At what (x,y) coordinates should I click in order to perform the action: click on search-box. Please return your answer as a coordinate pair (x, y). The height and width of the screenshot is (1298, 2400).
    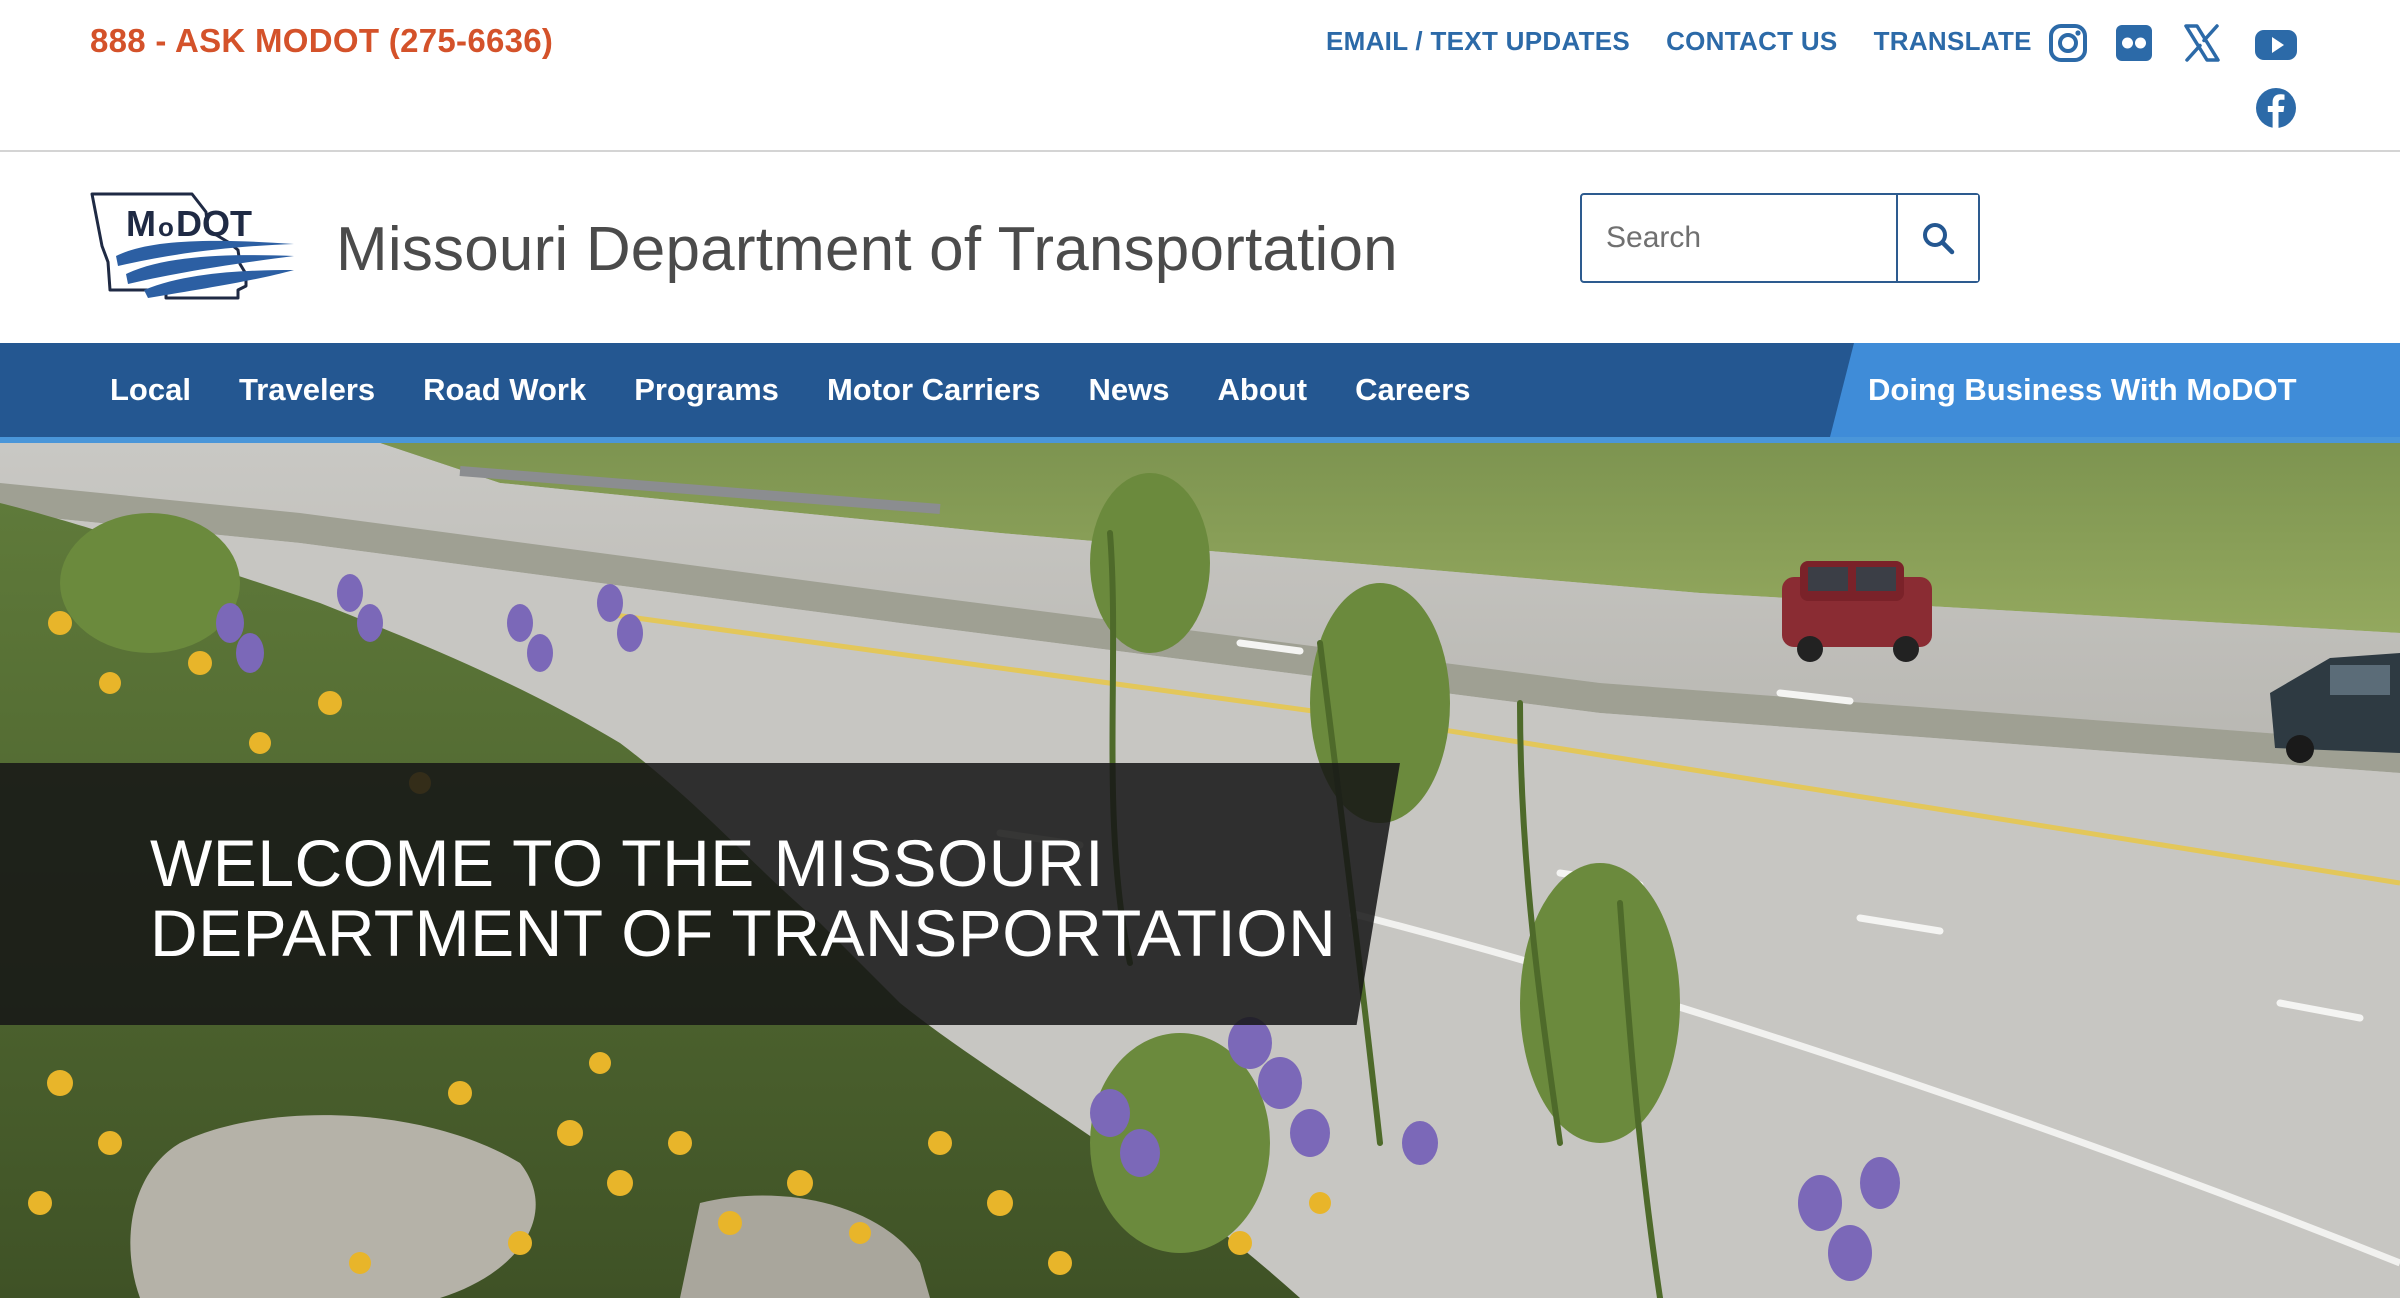
    Looking at the image, I should click on (1780, 238).